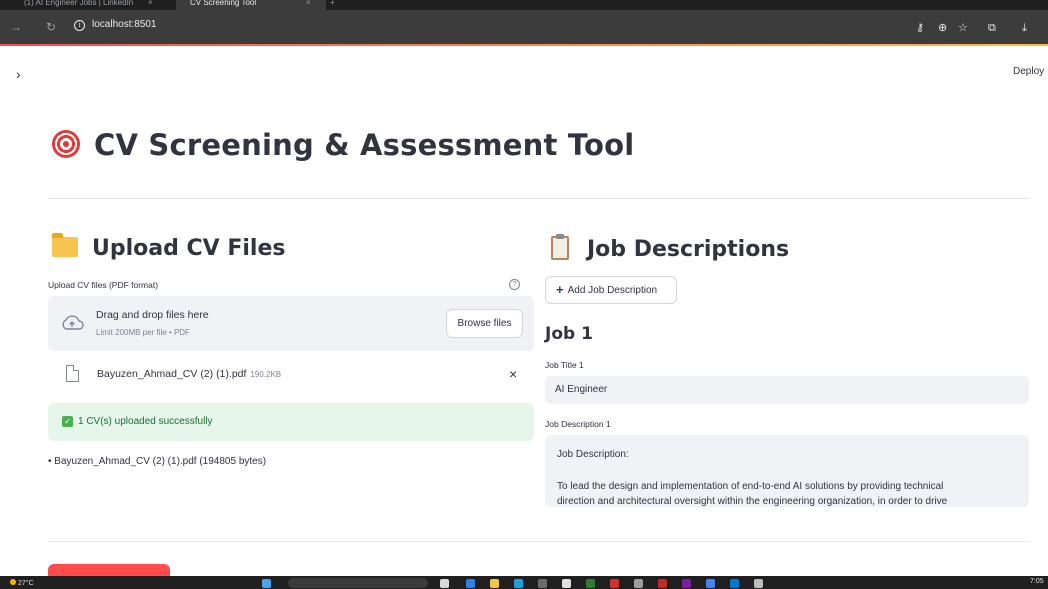 The image size is (1048, 589). What do you see at coordinates (513, 374) in the screenshot?
I see `remove-file-icon: ×` at bounding box center [513, 374].